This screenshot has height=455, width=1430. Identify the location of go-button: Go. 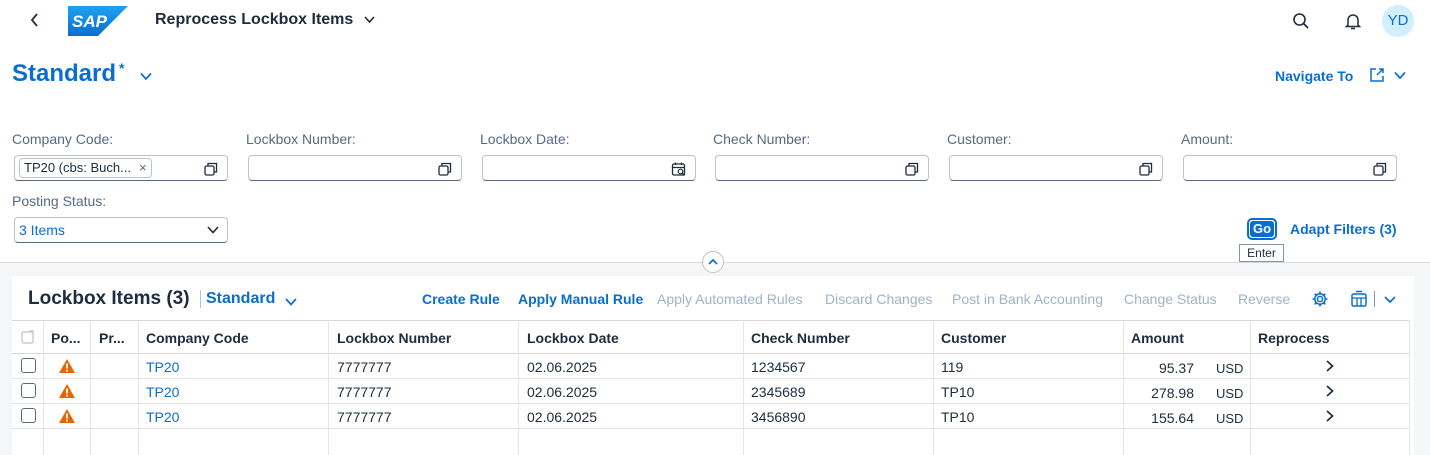
(1262, 229).